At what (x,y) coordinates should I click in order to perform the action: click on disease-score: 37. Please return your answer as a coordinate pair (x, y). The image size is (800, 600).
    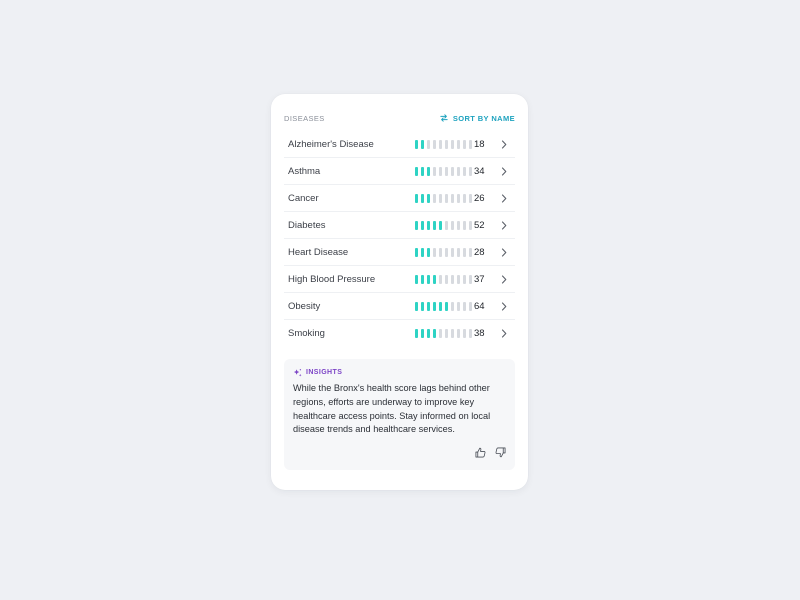
    Looking at the image, I should click on (479, 279).